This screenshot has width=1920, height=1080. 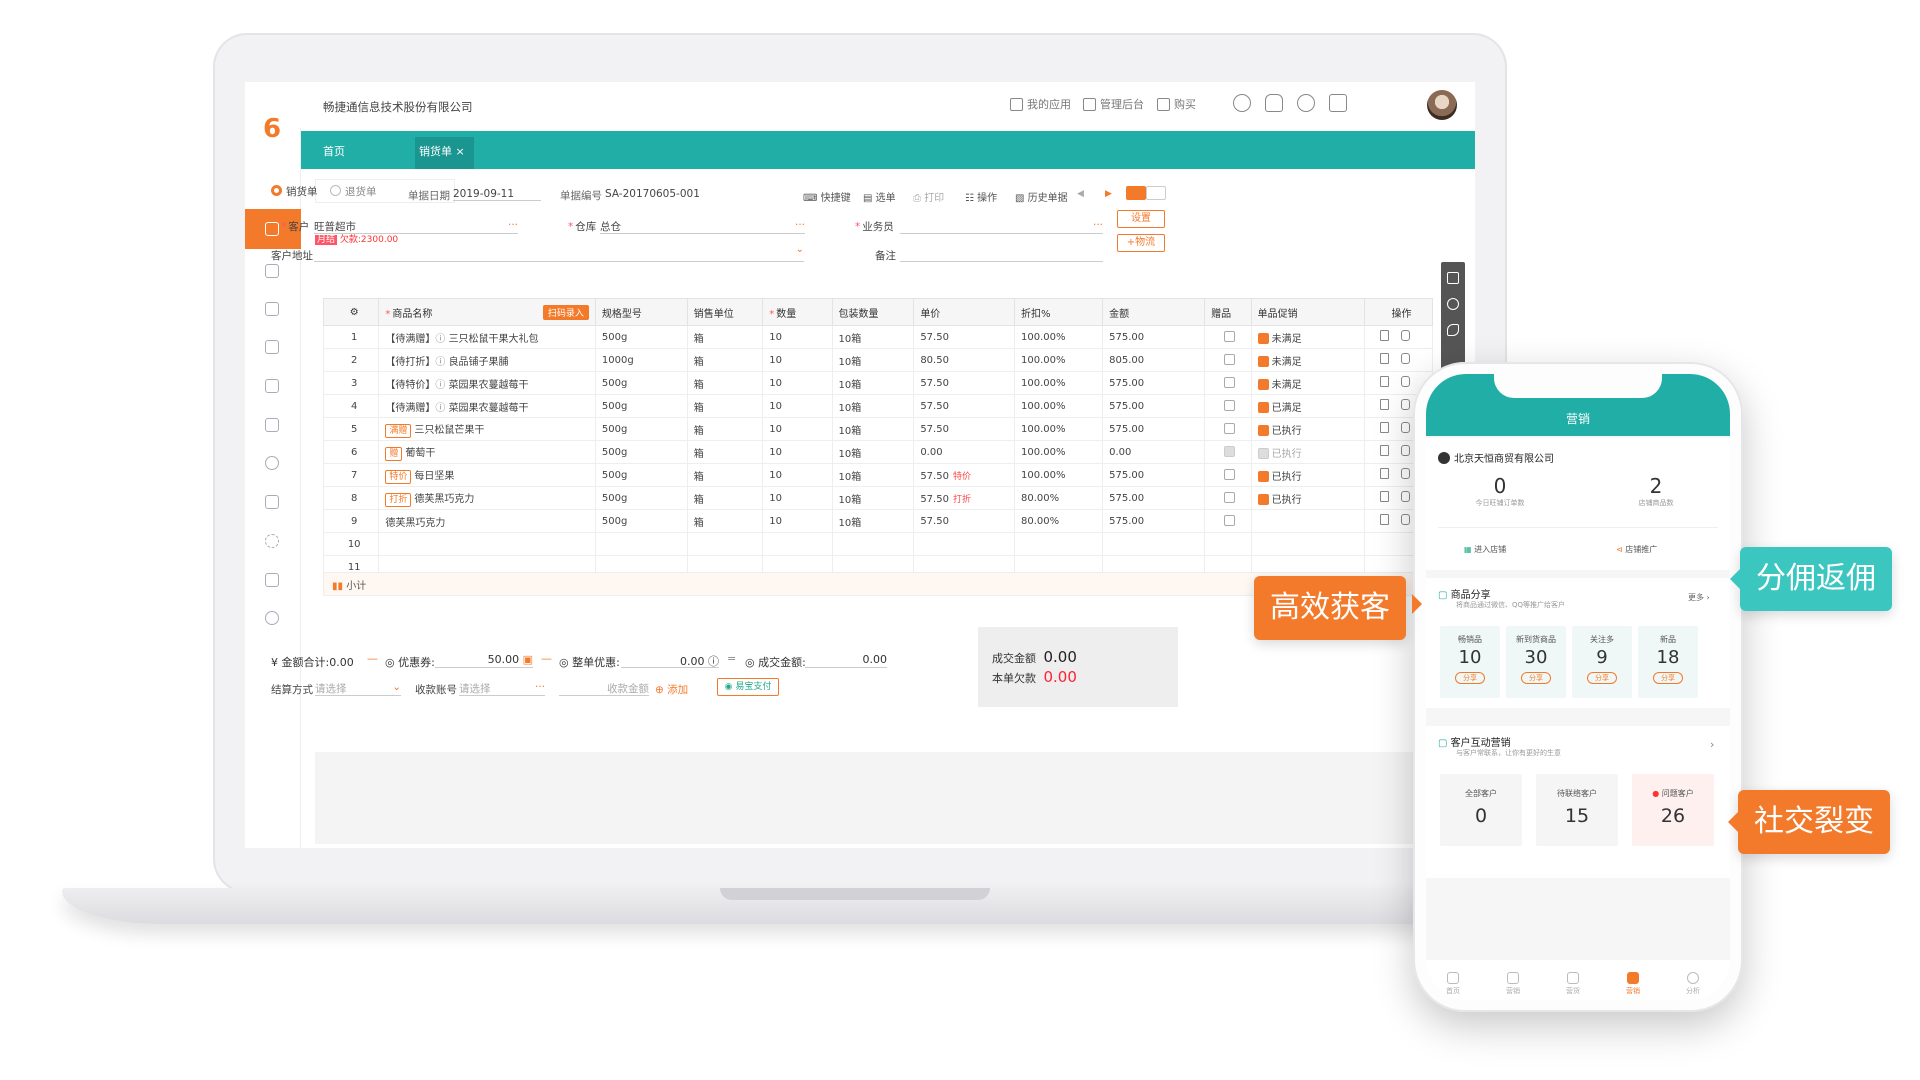 What do you see at coordinates (1453, 304) in the screenshot?
I see `history-icon` at bounding box center [1453, 304].